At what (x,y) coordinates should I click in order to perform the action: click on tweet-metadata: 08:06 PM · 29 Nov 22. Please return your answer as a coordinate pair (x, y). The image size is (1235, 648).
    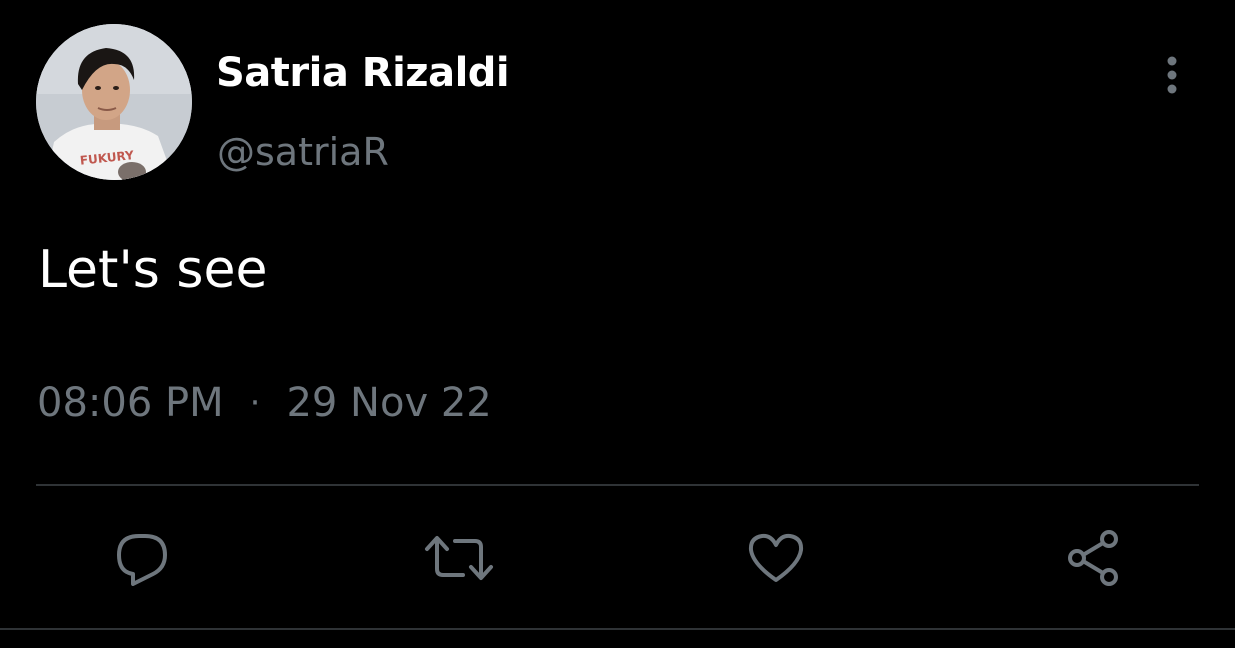
    Looking at the image, I should click on (264, 403).